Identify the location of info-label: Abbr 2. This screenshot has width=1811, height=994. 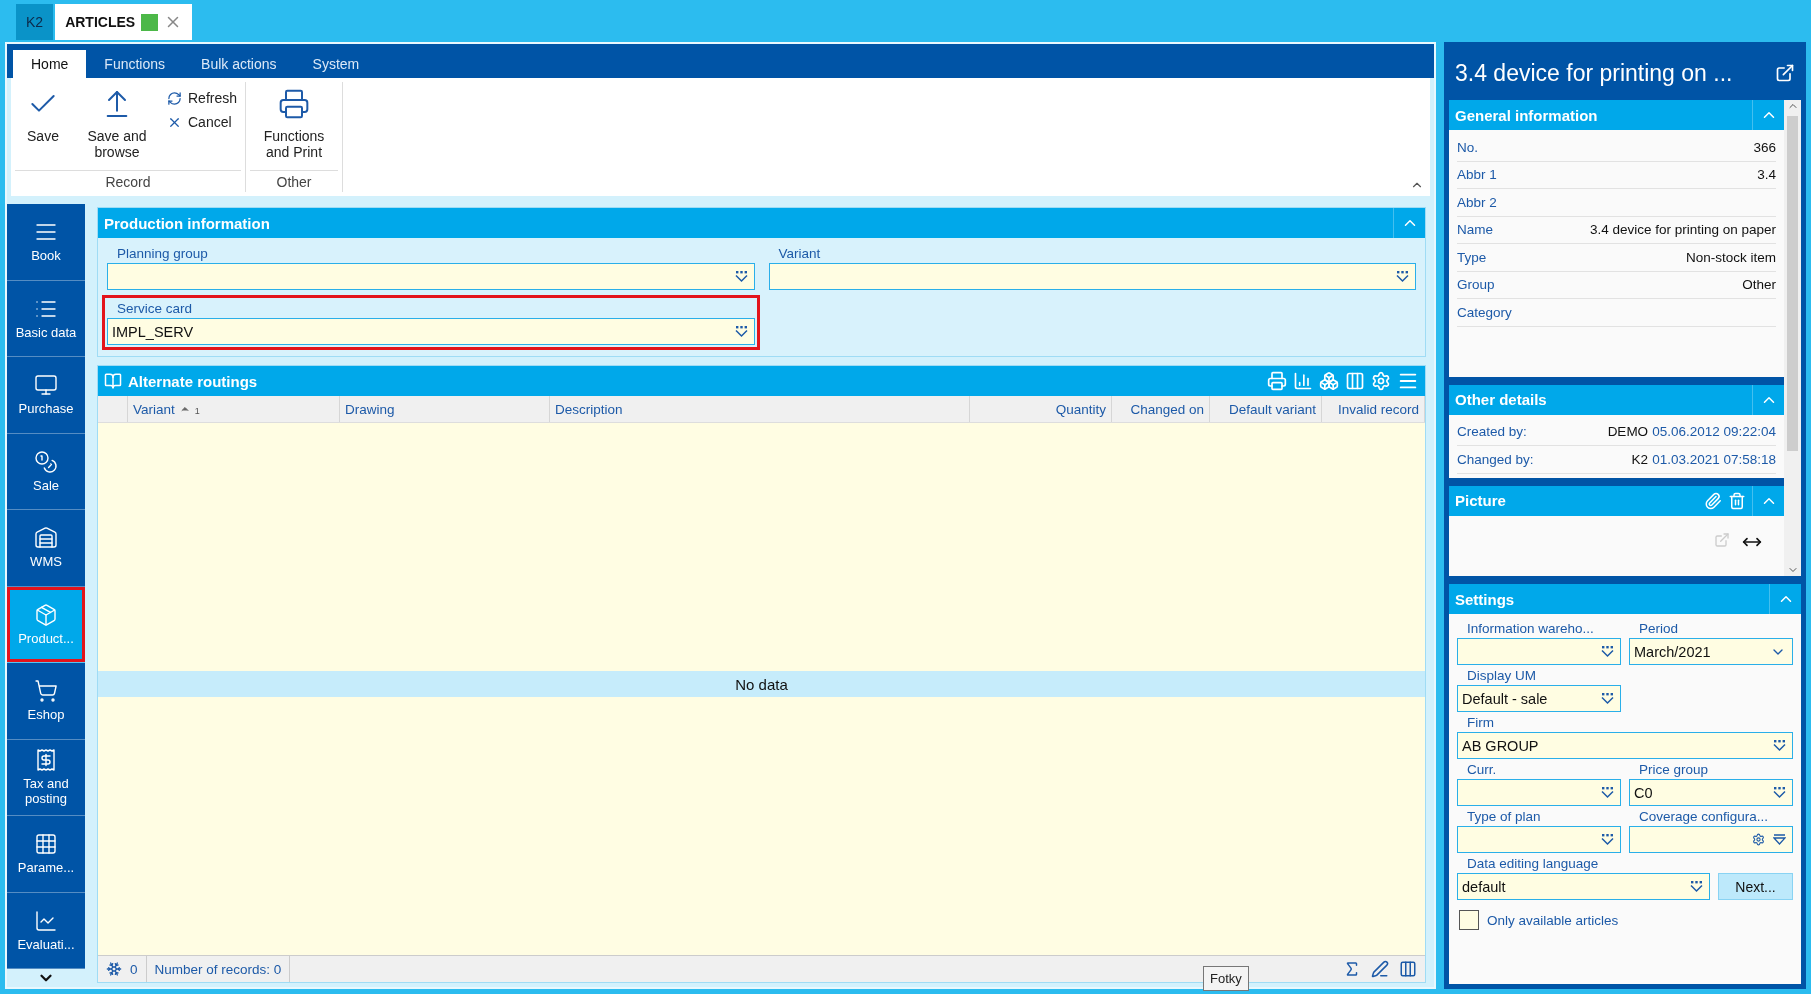
(1477, 202).